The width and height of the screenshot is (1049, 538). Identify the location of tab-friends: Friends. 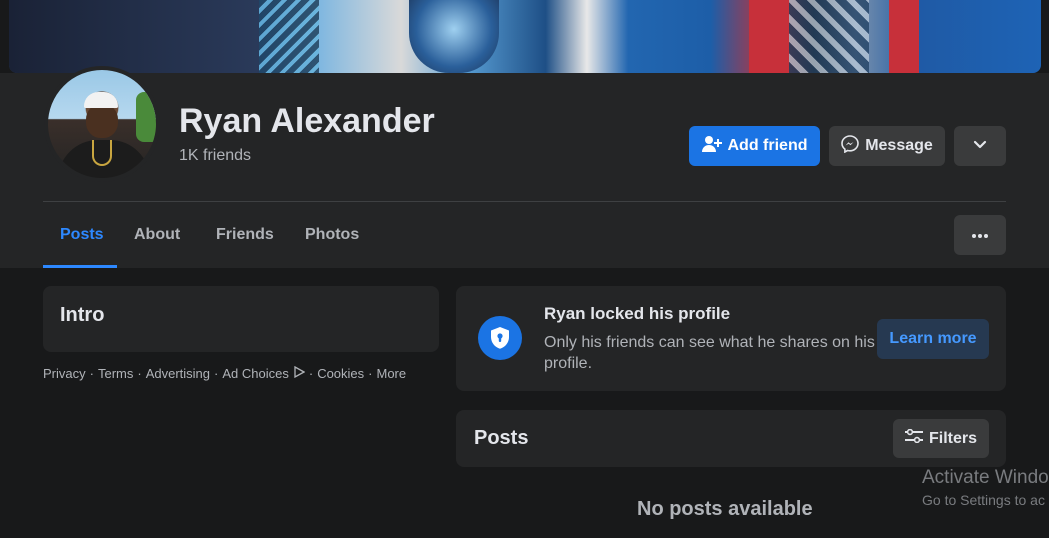
(245, 235).